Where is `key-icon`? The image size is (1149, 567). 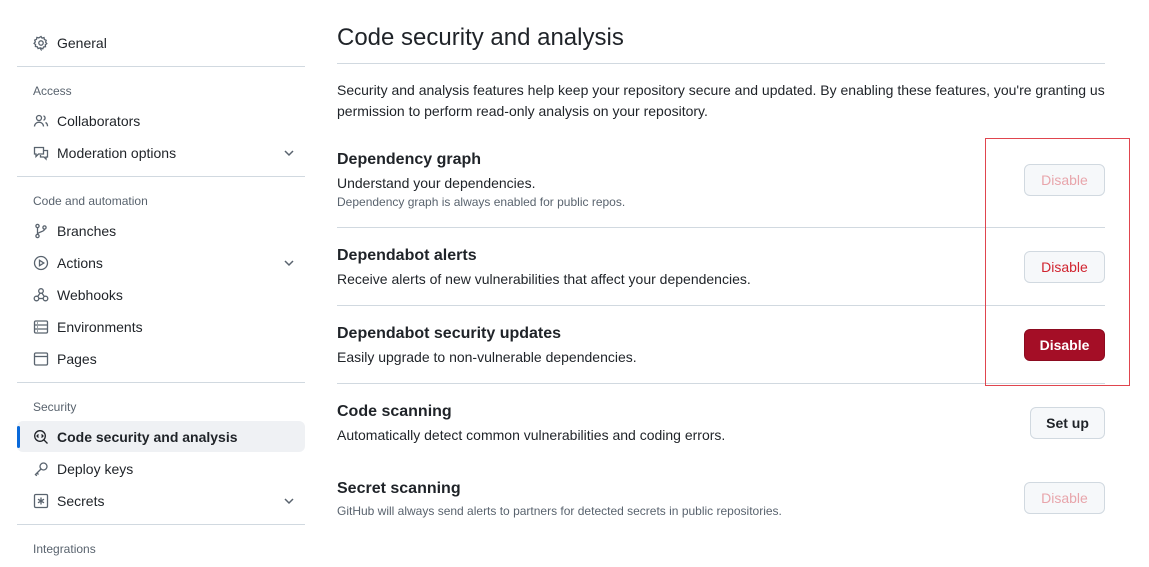 key-icon is located at coordinates (41, 469).